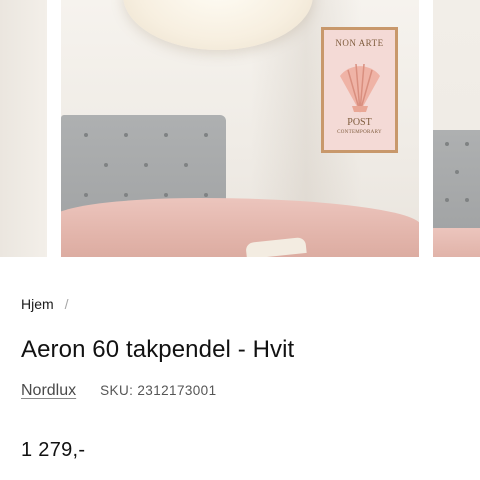  What do you see at coordinates (48, 391) in the screenshot?
I see `brand-link: Nordlux` at bounding box center [48, 391].